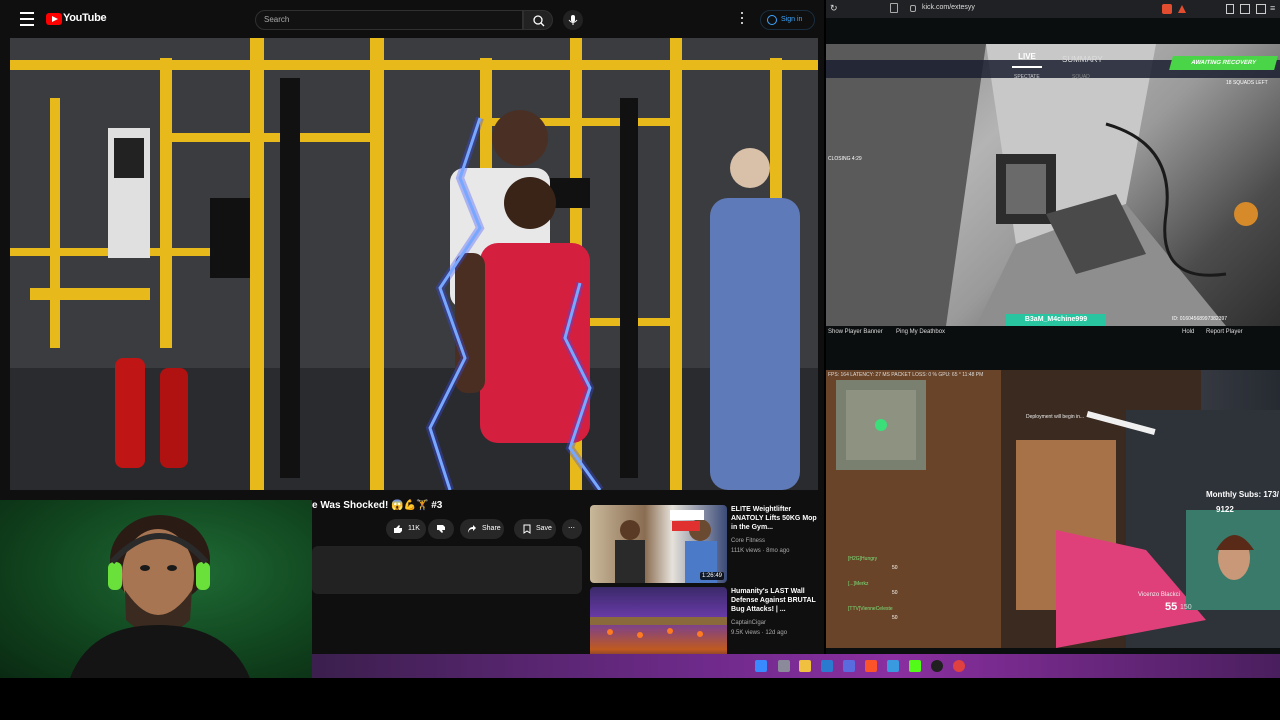 The width and height of the screenshot is (1280, 720). Describe the element at coordinates (85, 18) in the screenshot. I see `youtube-wordmark: YouTube` at that location.